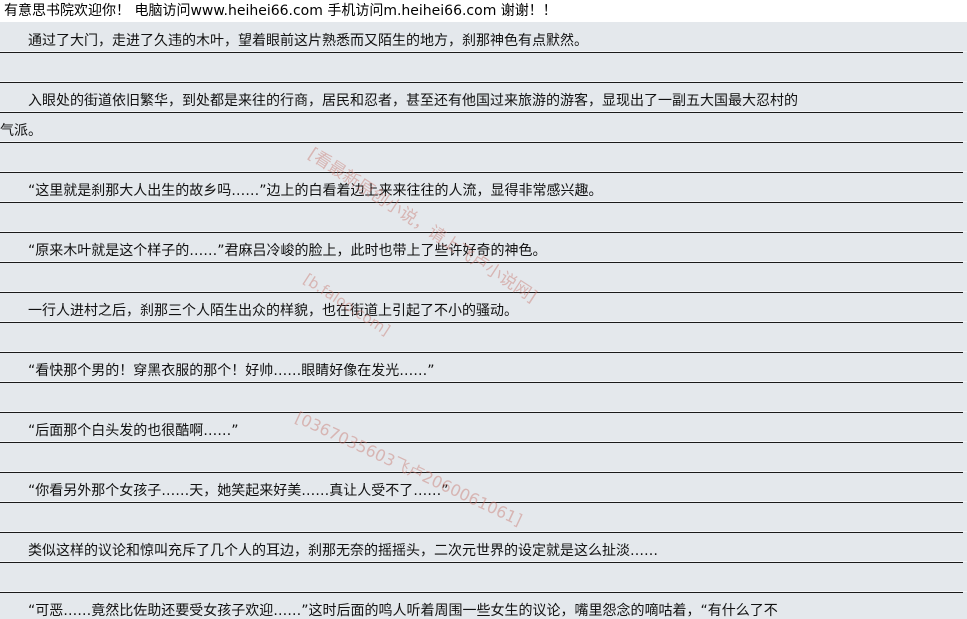 This screenshot has height=619, width=967. Describe the element at coordinates (21, 131) in the screenshot. I see `text-line-content: 气派。` at that location.